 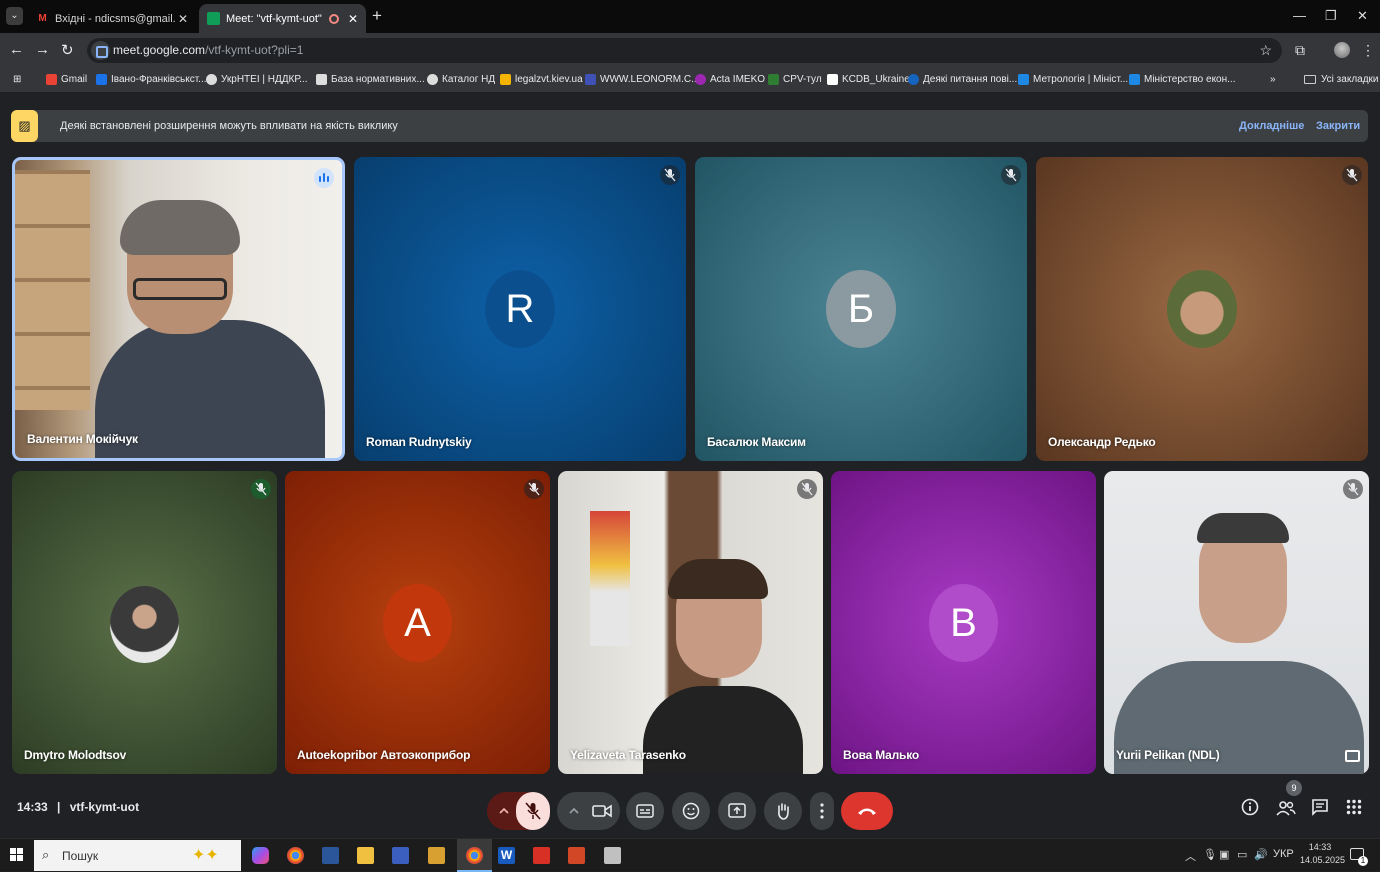 I want to click on raise-hand-button, so click(x=783, y=811).